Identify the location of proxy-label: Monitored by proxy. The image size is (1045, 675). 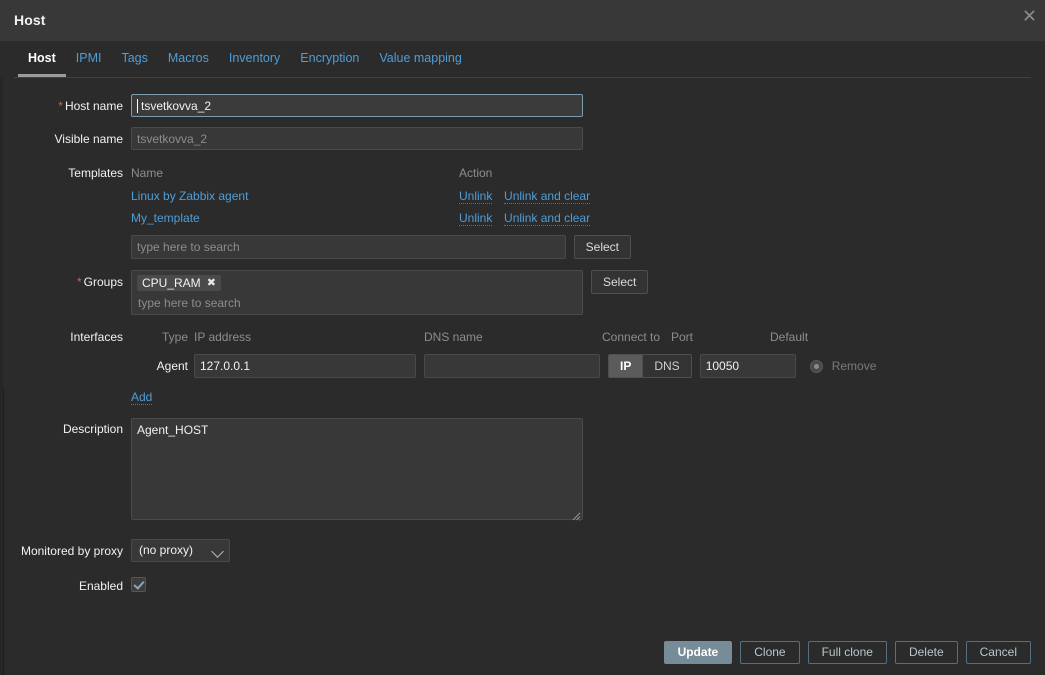
(71, 551).